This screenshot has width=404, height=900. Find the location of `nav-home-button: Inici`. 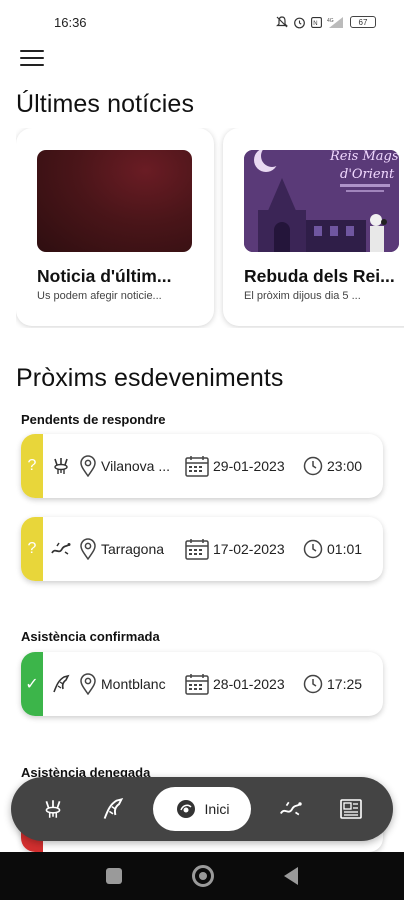

nav-home-button: Inici is located at coordinates (202, 809).